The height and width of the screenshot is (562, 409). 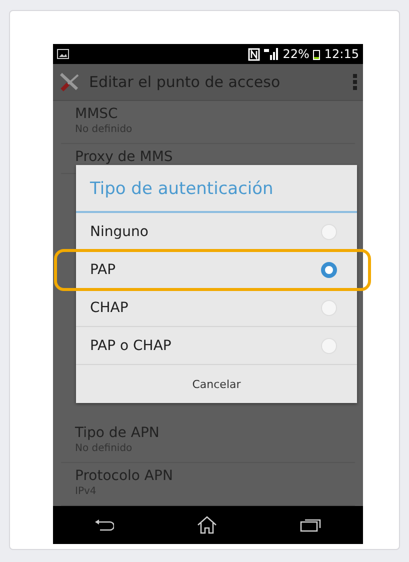 What do you see at coordinates (254, 54) in the screenshot?
I see `nfc-icon` at bounding box center [254, 54].